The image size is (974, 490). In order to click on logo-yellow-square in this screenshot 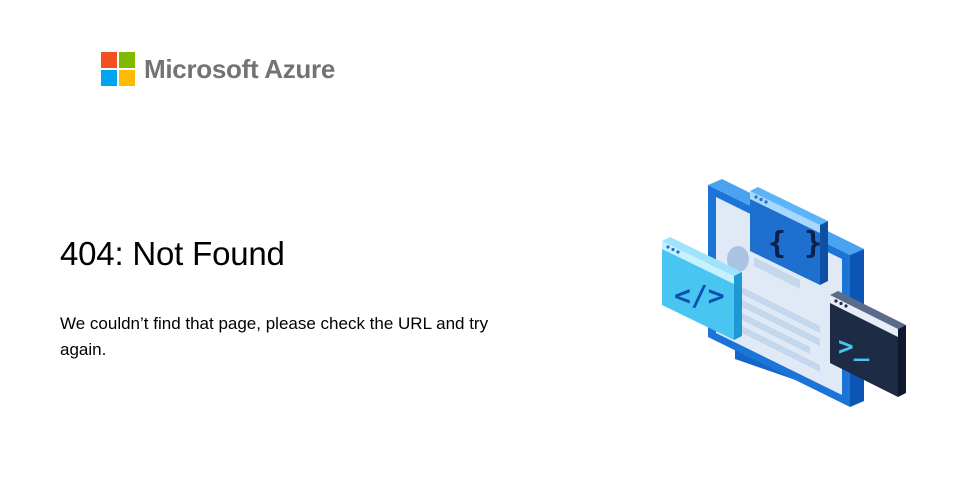, I will do `click(127, 78)`.